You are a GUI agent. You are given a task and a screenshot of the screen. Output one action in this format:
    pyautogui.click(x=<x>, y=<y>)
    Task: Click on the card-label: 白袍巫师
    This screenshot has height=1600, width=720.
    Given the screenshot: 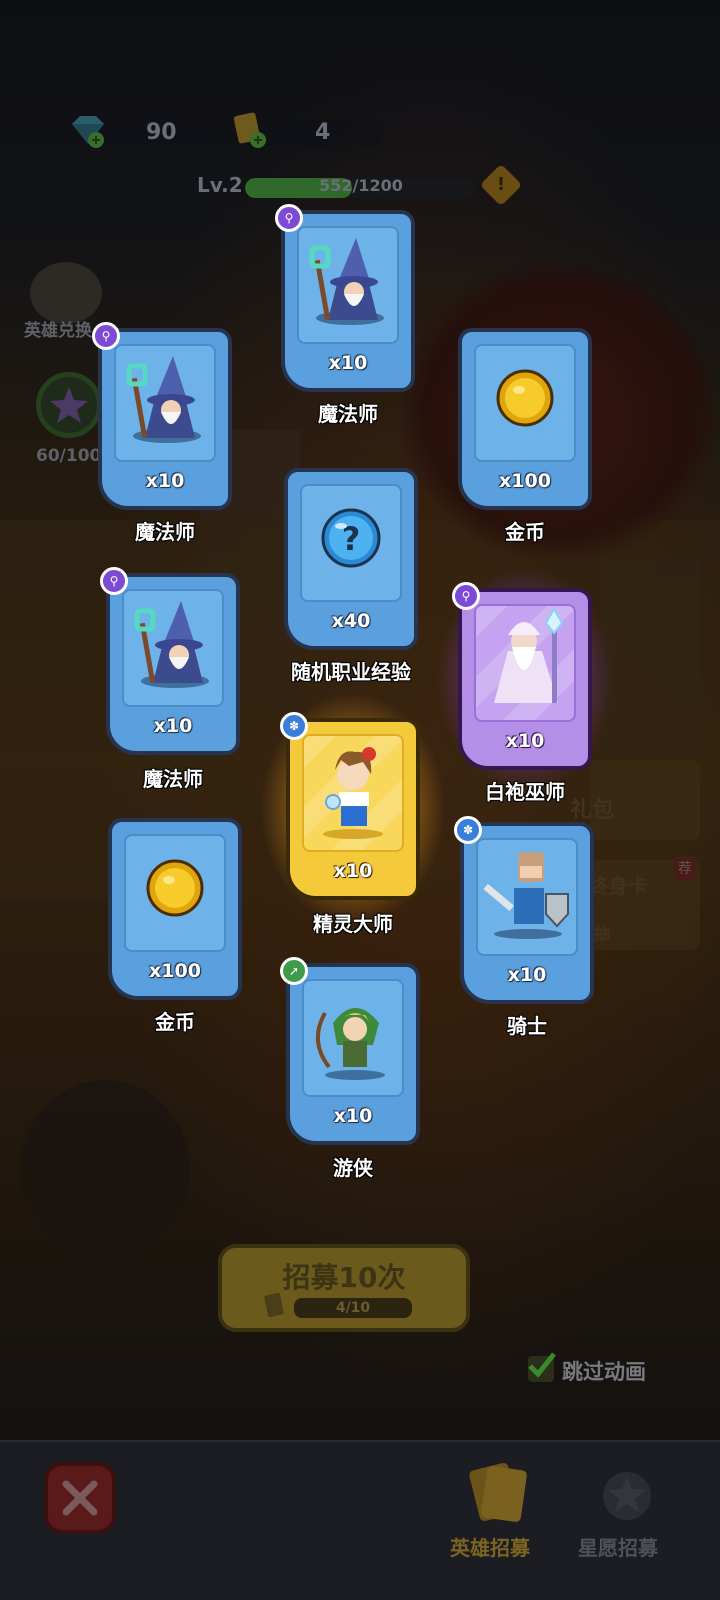 What is the action you would take?
    pyautogui.click(x=525, y=792)
    